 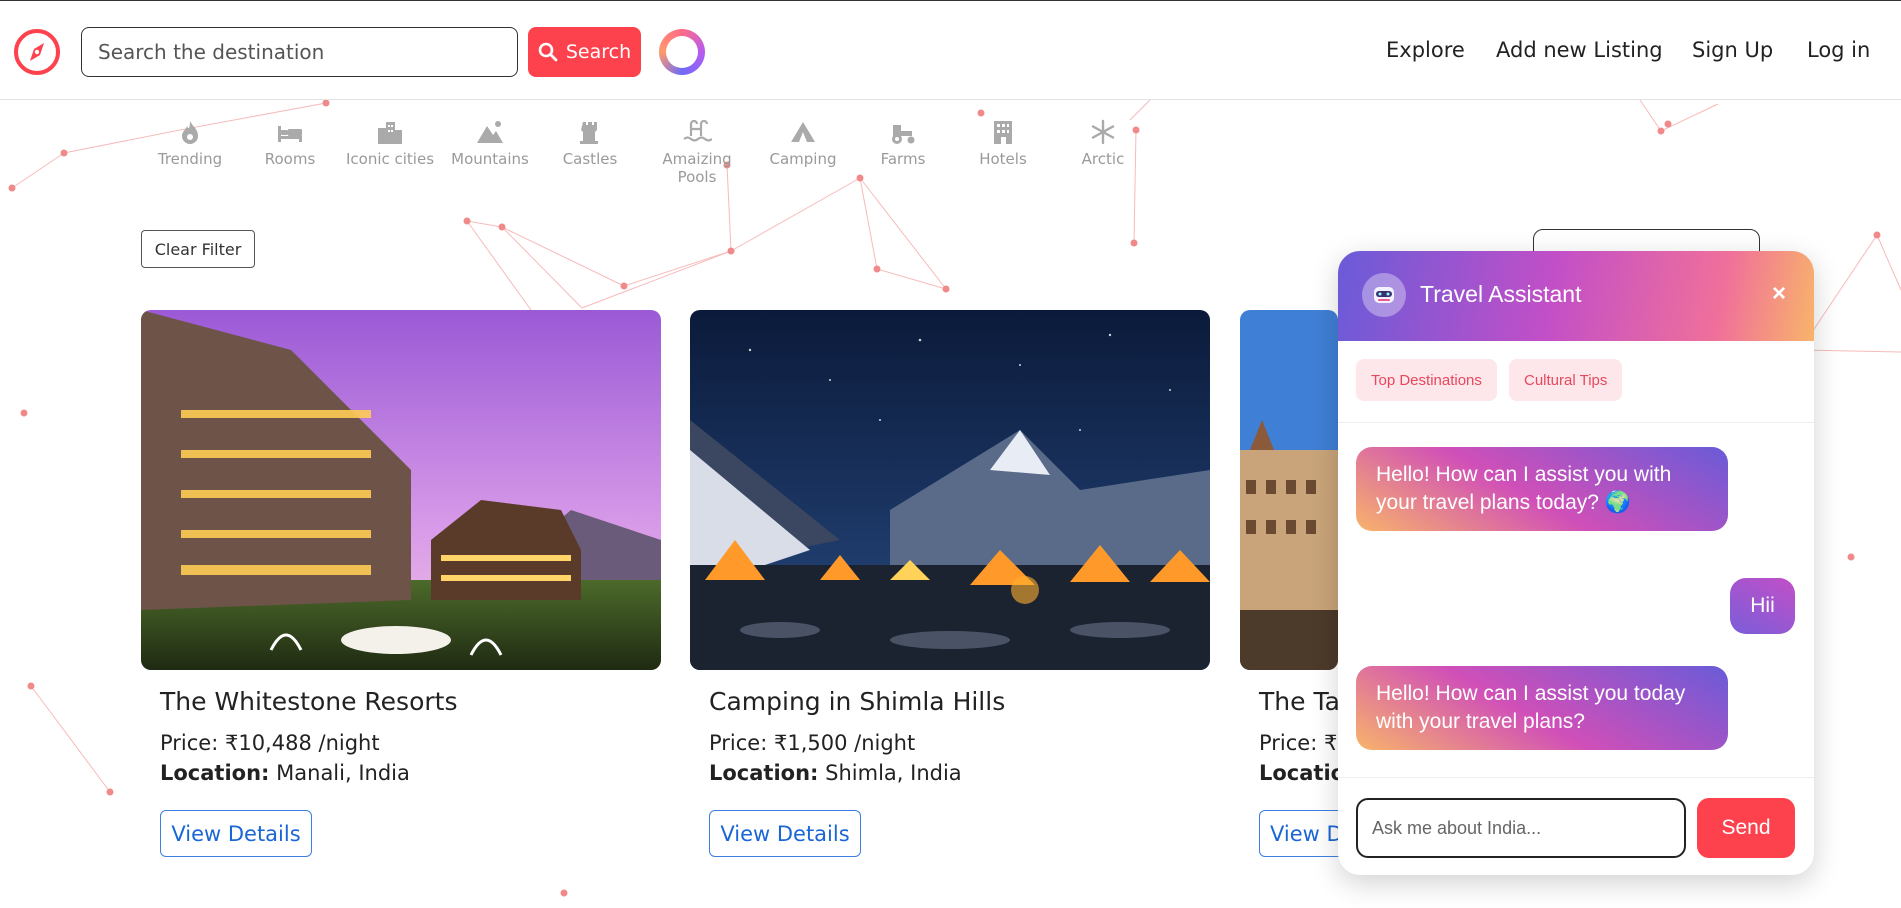 I want to click on listing-price: Price: ₹1,500 /night, so click(x=812, y=743).